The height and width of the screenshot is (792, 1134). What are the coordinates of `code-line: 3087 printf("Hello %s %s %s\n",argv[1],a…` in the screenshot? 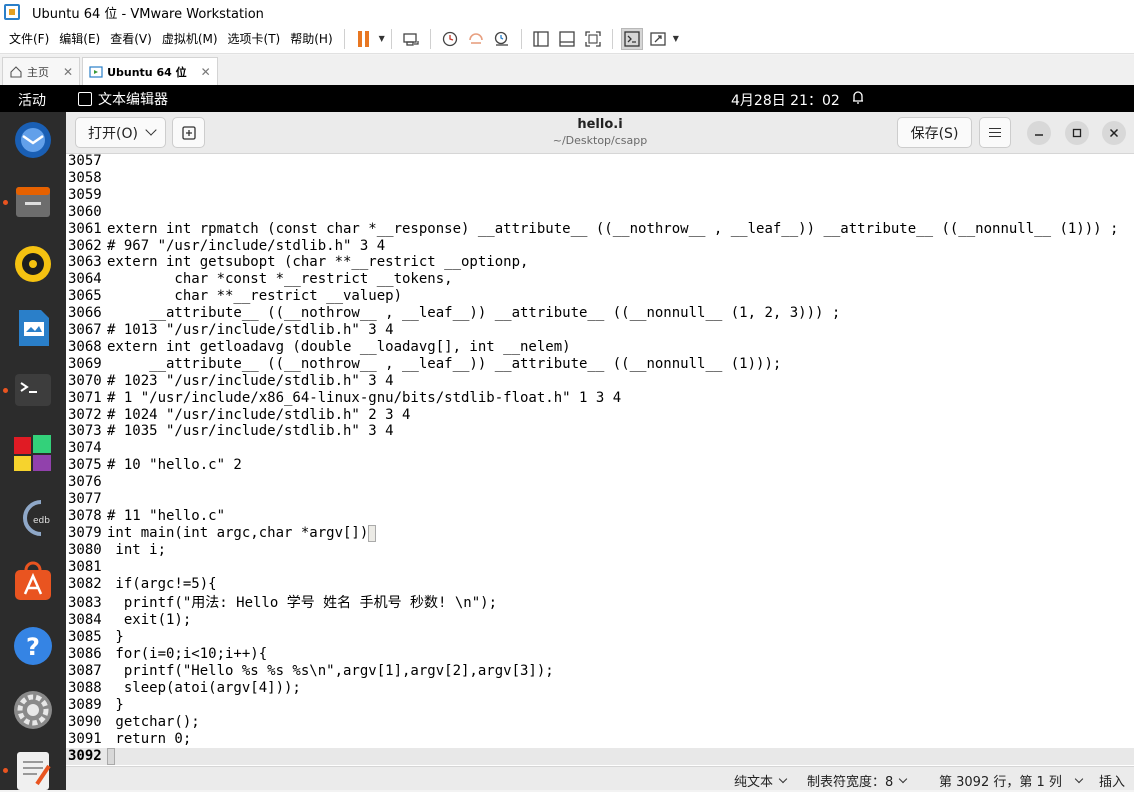 It's located at (600, 671).